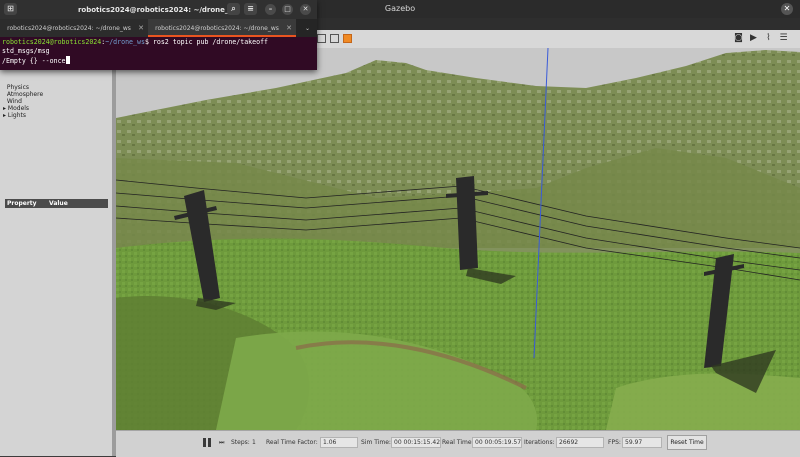 The height and width of the screenshot is (457, 800). Describe the element at coordinates (305, 9) in the screenshot. I see `close-icon: ✕` at that location.